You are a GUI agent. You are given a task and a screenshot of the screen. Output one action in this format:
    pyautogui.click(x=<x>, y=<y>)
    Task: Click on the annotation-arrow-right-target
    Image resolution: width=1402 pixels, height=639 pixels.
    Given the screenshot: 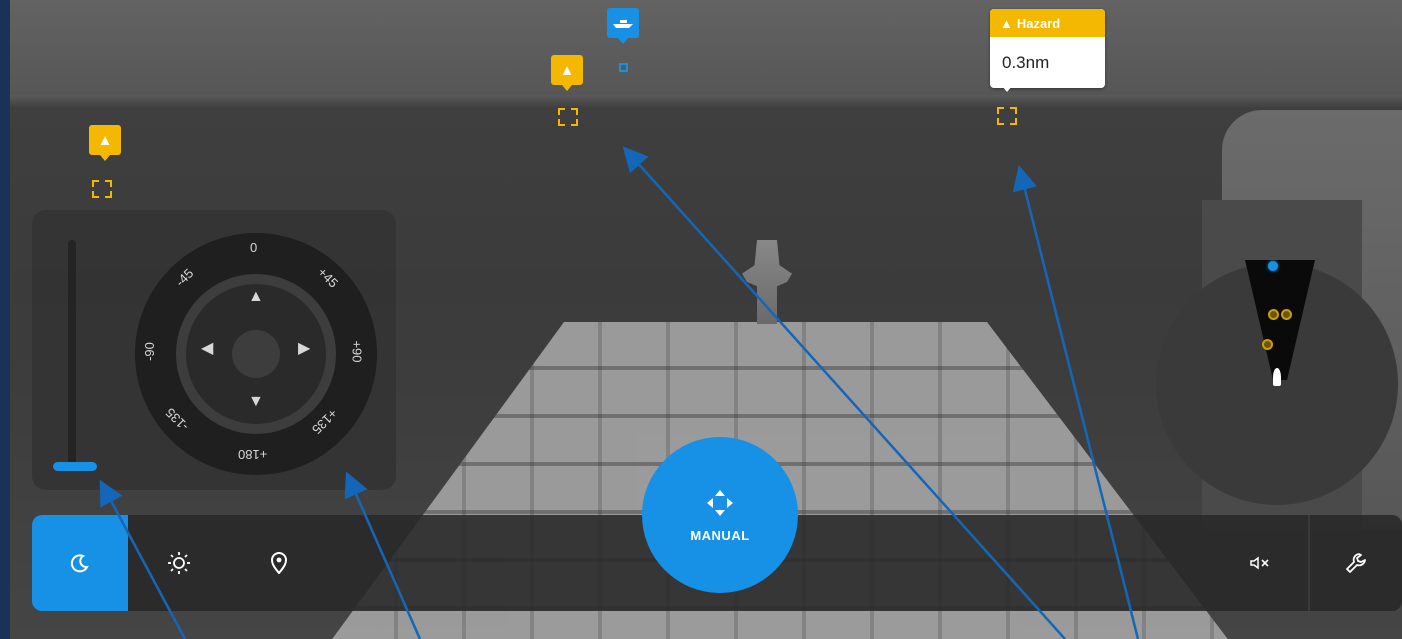 What is the action you would take?
    pyautogui.click(x=1076, y=402)
    